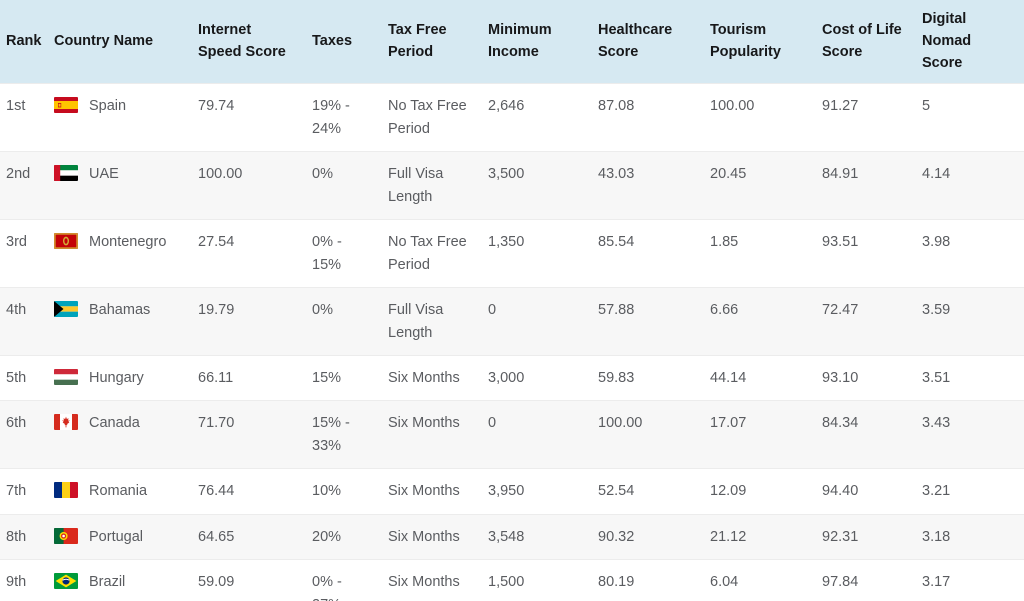 The image size is (1024, 601). What do you see at coordinates (970, 117) in the screenshot?
I see `cell-nomad: 5` at bounding box center [970, 117].